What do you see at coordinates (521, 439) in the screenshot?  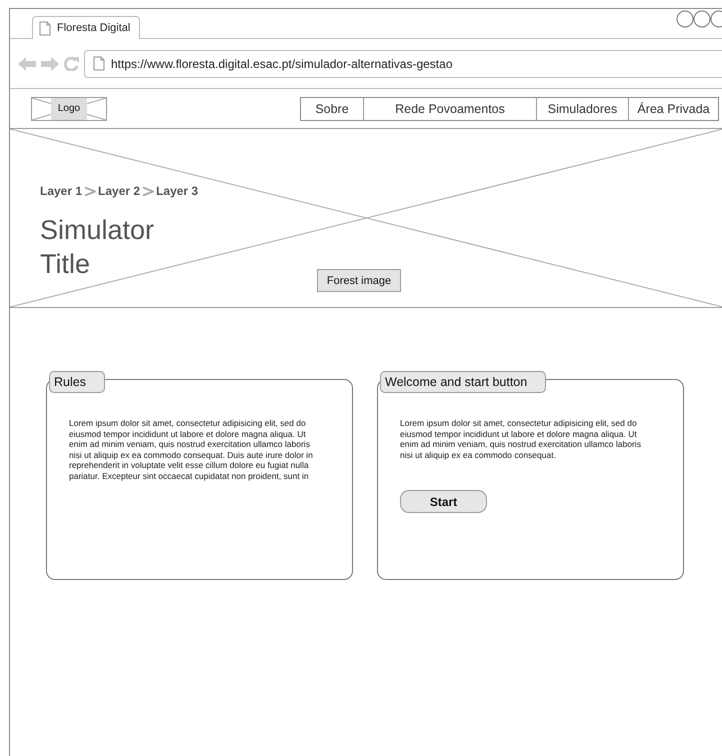 I see `lorem-paragraph: Lorem ipsum dolor sit amet, consectetur adipisicing elit, sed do eiusmod tempor incididunt ut labore et dolore magna aliqua. Ut enim ad minim veniam, quis nostrud exercitation ullamco laboris nisi ut aliquip ex ea commodo consequat.` at bounding box center [521, 439].